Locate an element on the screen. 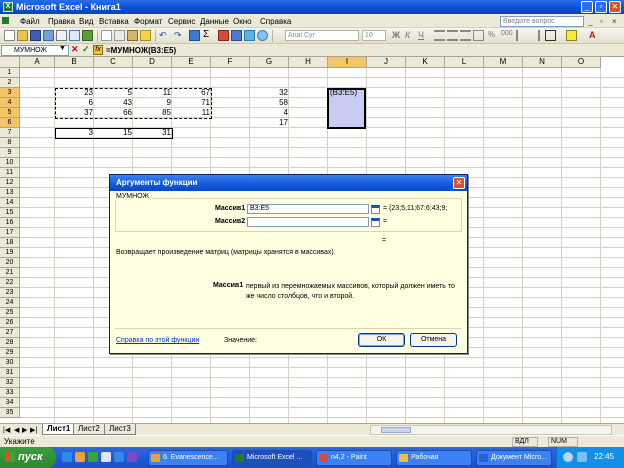  row-header-1: 1 is located at coordinates (10, 73).